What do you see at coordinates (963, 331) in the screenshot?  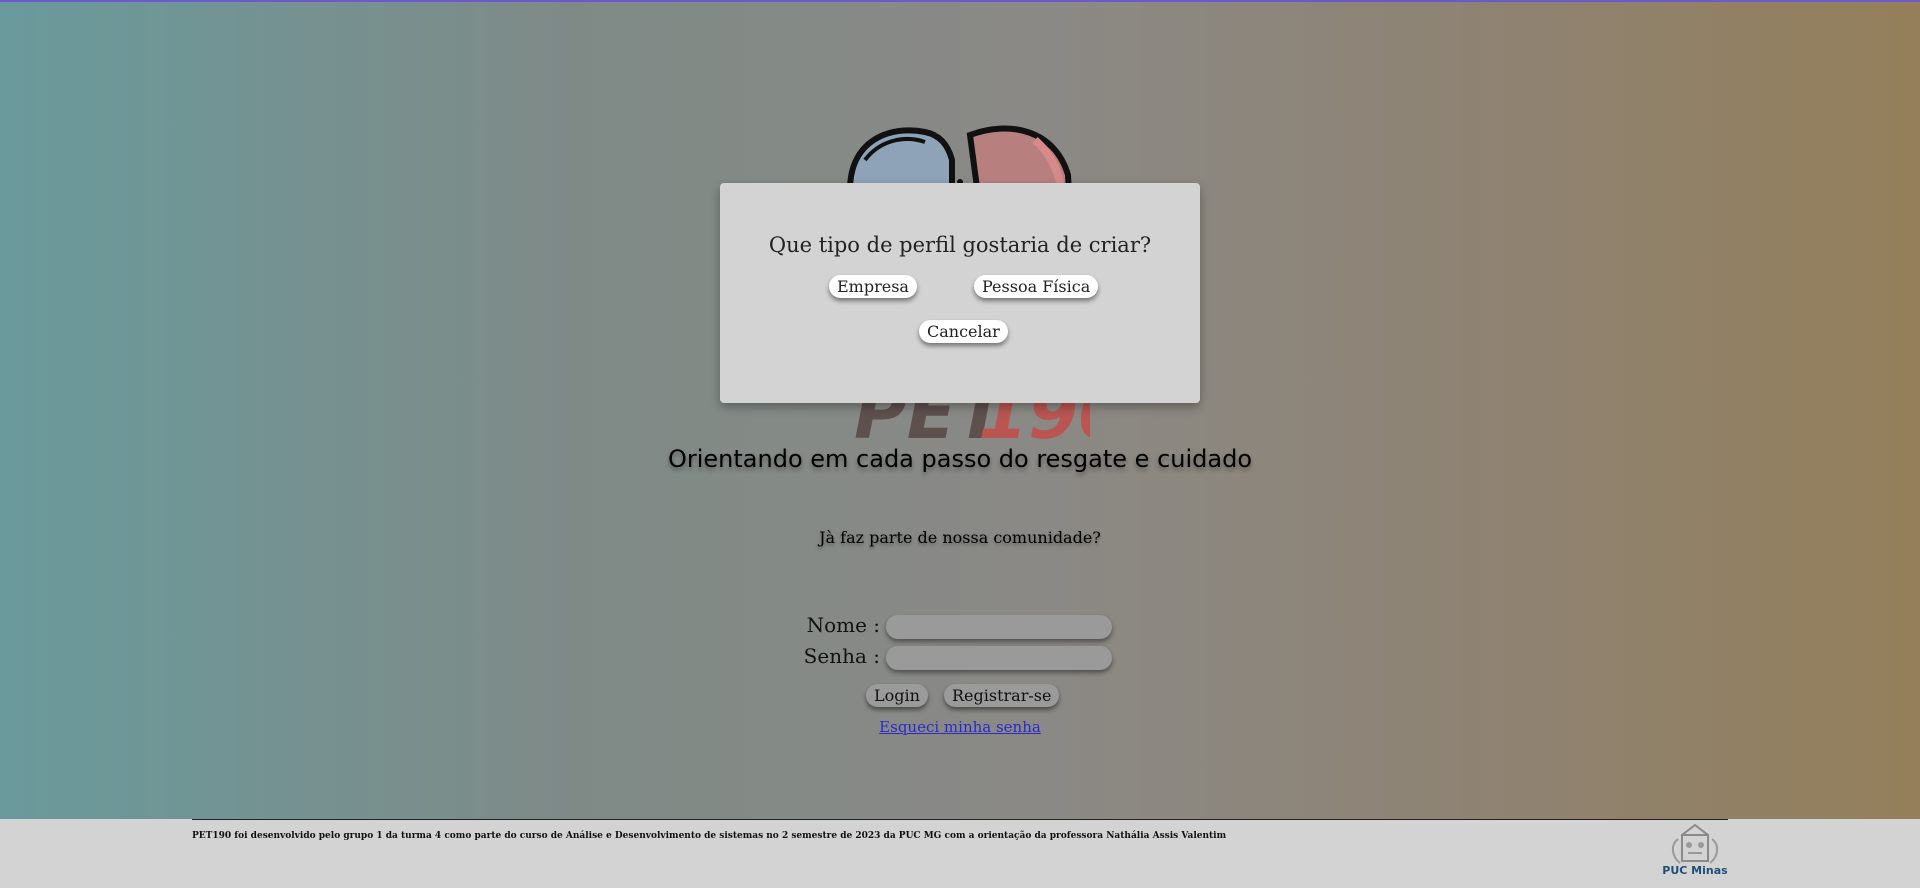 I see `cancel-button: Cancelar` at bounding box center [963, 331].